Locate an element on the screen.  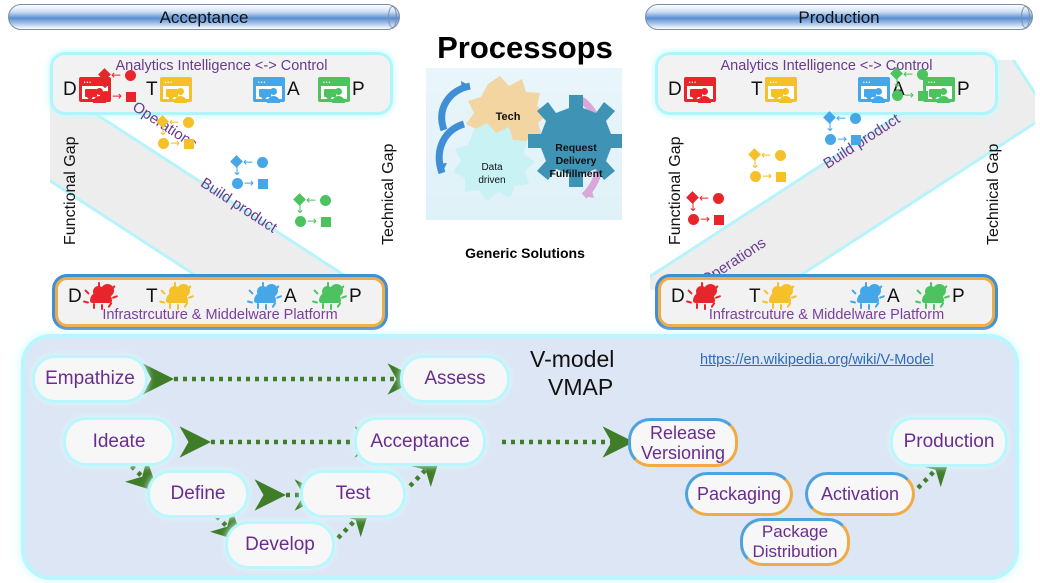
right-infra-t: T is located at coordinates (773, 296).